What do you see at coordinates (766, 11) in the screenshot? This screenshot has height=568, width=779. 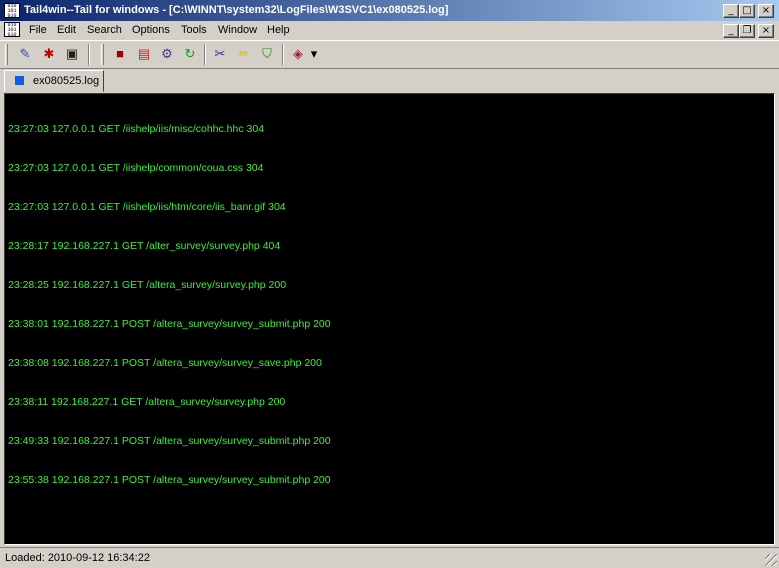 I see `close-button: ×` at bounding box center [766, 11].